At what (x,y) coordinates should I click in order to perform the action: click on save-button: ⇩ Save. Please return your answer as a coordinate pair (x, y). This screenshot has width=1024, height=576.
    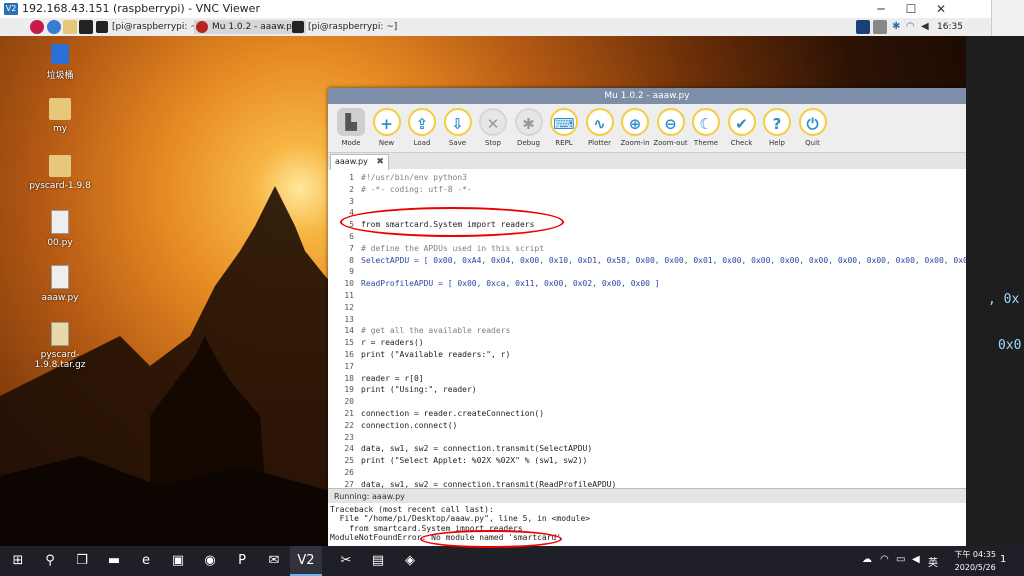
    Looking at the image, I should click on (458, 127).